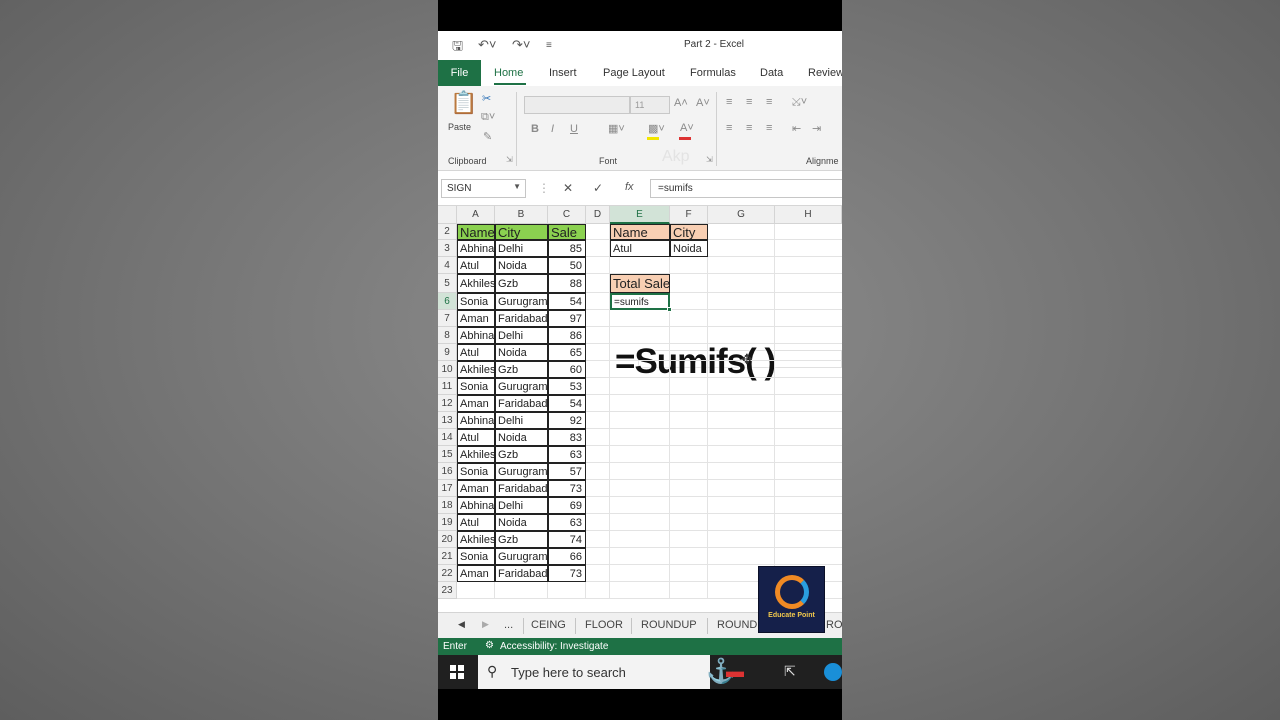  What do you see at coordinates (517, 186) in the screenshot?
I see `name-box-dropdown-icon: ▼` at bounding box center [517, 186].